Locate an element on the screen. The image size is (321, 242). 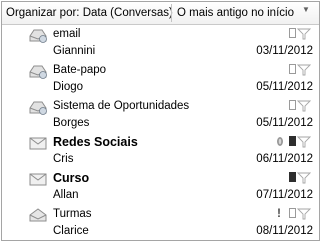
scroll-up-arrow-icon: ▼ is located at coordinates (306, 10).